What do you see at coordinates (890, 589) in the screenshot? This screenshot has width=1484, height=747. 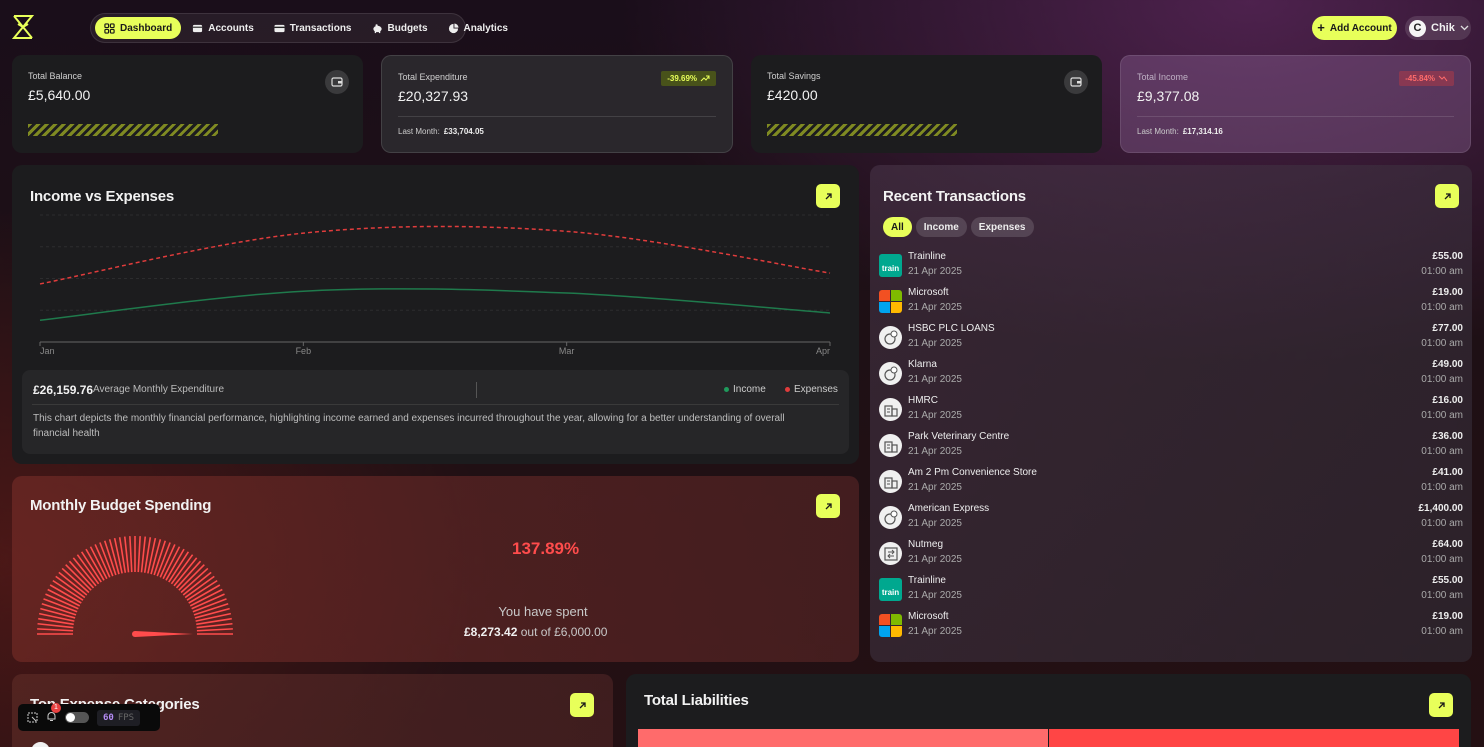 I see `trainline-logo: train` at bounding box center [890, 589].